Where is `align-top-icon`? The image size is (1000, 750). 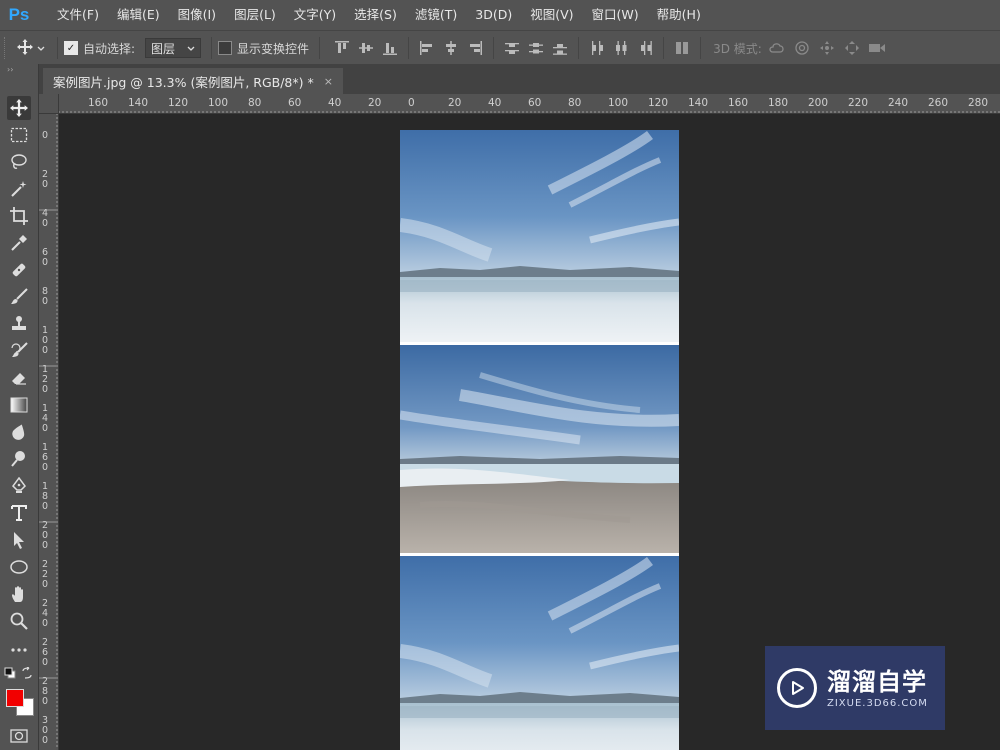
align-top-icon is located at coordinates (342, 48).